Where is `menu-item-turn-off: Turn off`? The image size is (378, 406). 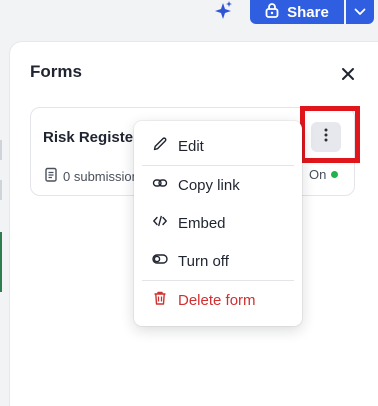
menu-item-turn-off: Turn off is located at coordinates (218, 261).